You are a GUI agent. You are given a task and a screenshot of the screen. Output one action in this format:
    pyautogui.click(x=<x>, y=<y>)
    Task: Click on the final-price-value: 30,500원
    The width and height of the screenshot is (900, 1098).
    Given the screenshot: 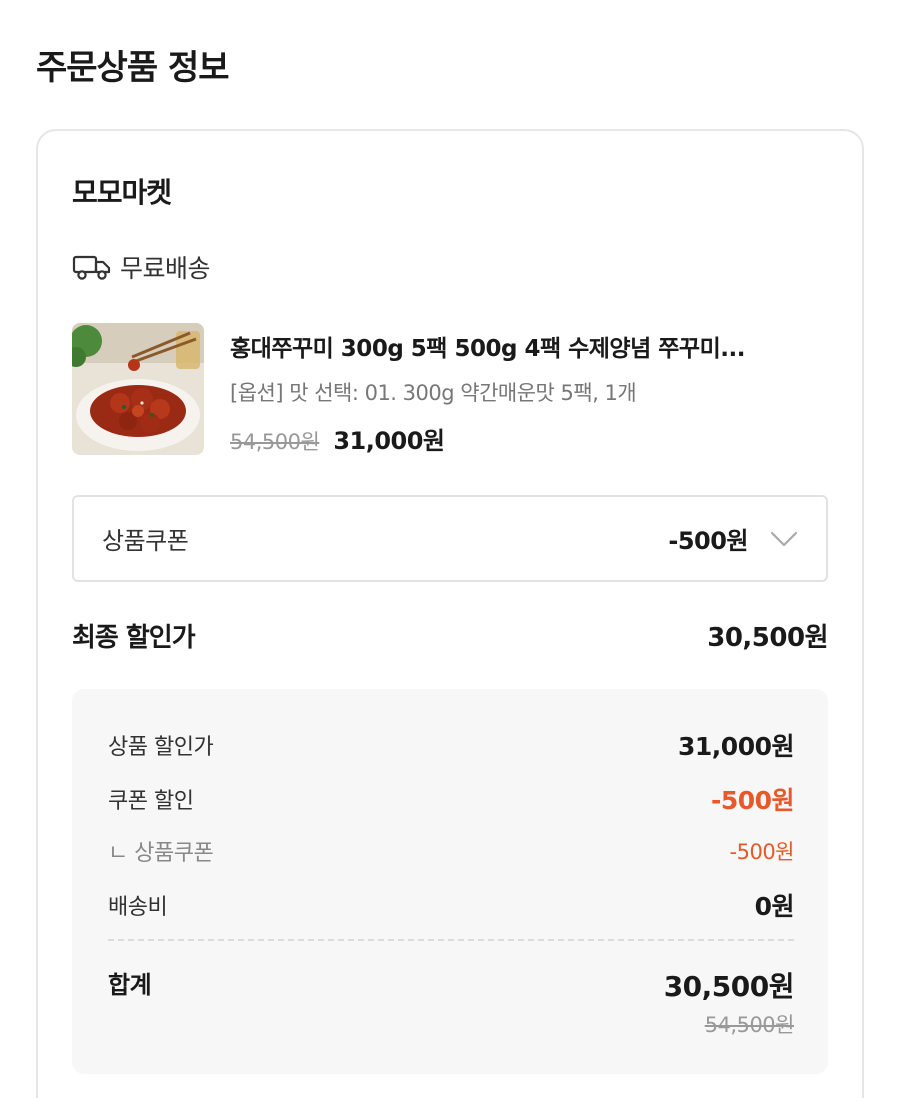 What is the action you would take?
    pyautogui.click(x=767, y=638)
    